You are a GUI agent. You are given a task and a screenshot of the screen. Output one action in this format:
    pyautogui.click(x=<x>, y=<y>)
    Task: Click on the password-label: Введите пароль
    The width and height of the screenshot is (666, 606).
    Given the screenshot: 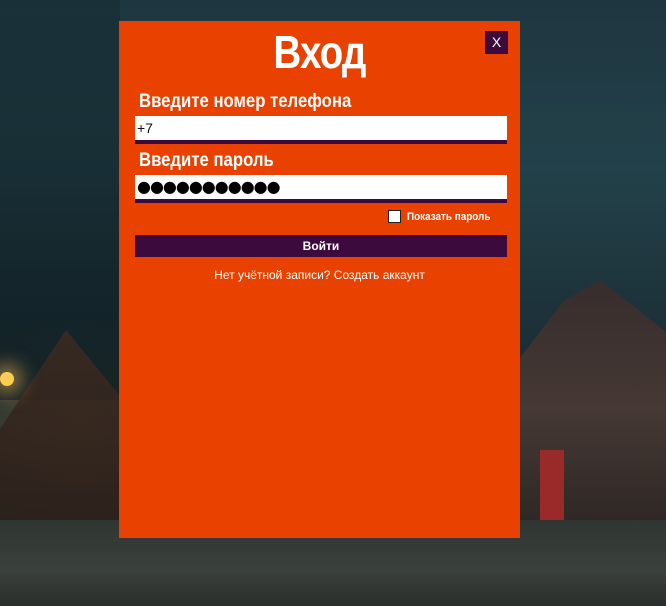 What is the action you would take?
    pyautogui.click(x=206, y=160)
    